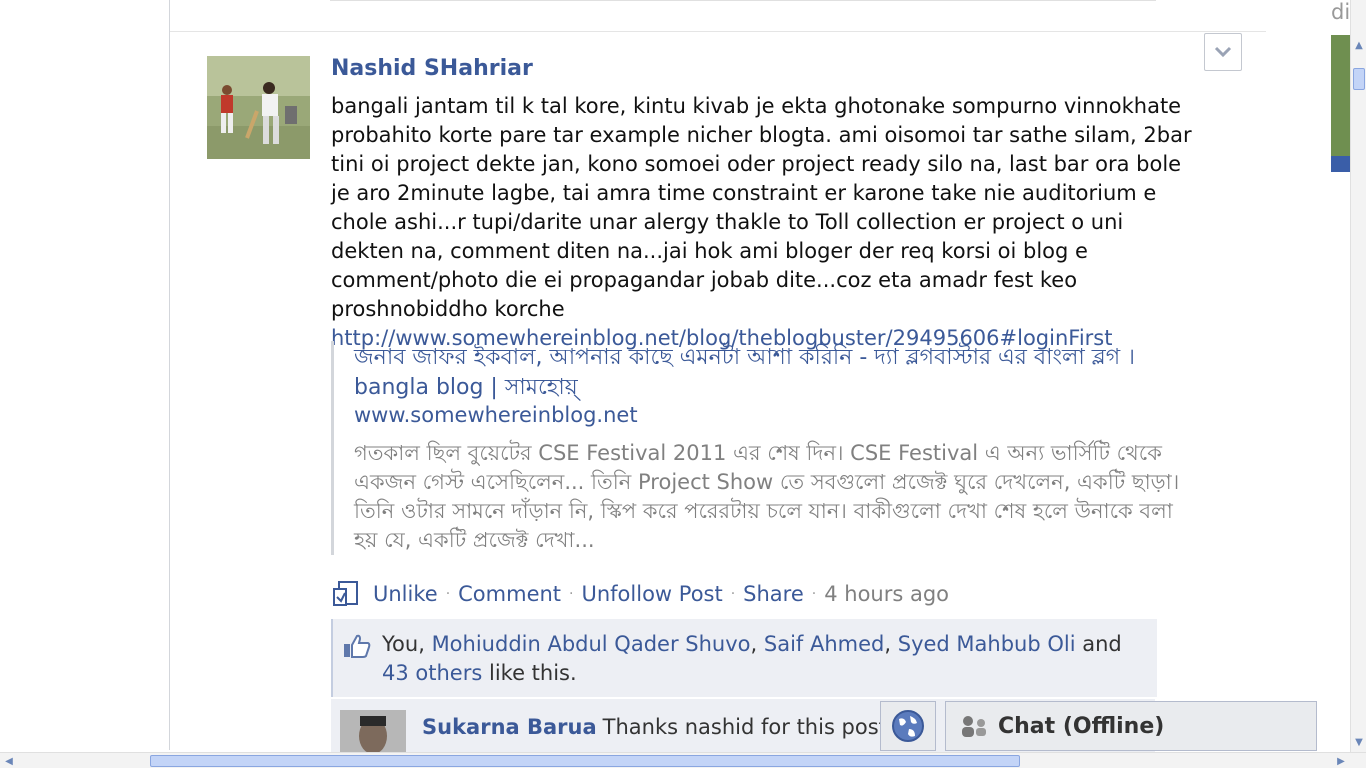 The image size is (1366, 768). What do you see at coordinates (1359, 79) in the screenshot?
I see `vertical-scroll-thumb` at bounding box center [1359, 79].